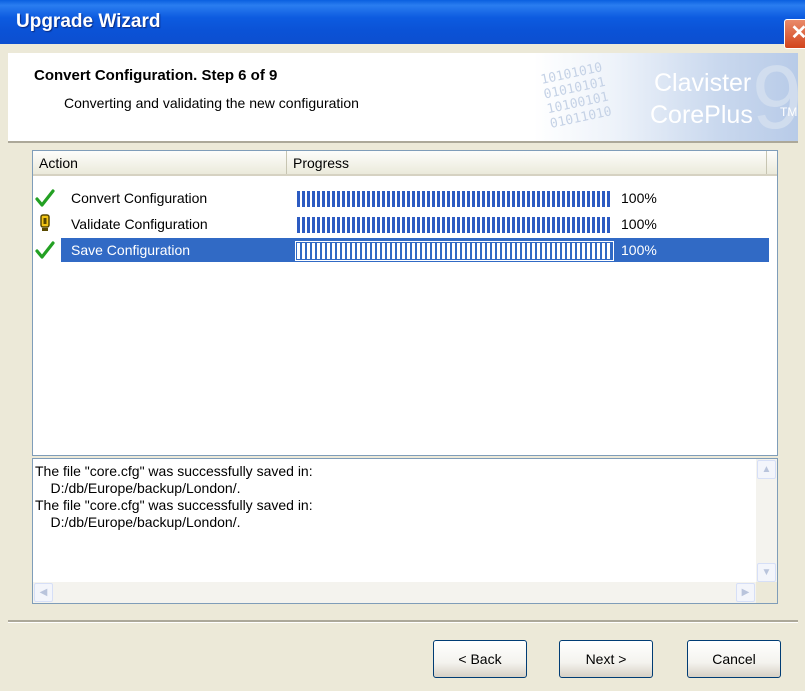  I want to click on logo-numeral: 9, so click(775, 97).